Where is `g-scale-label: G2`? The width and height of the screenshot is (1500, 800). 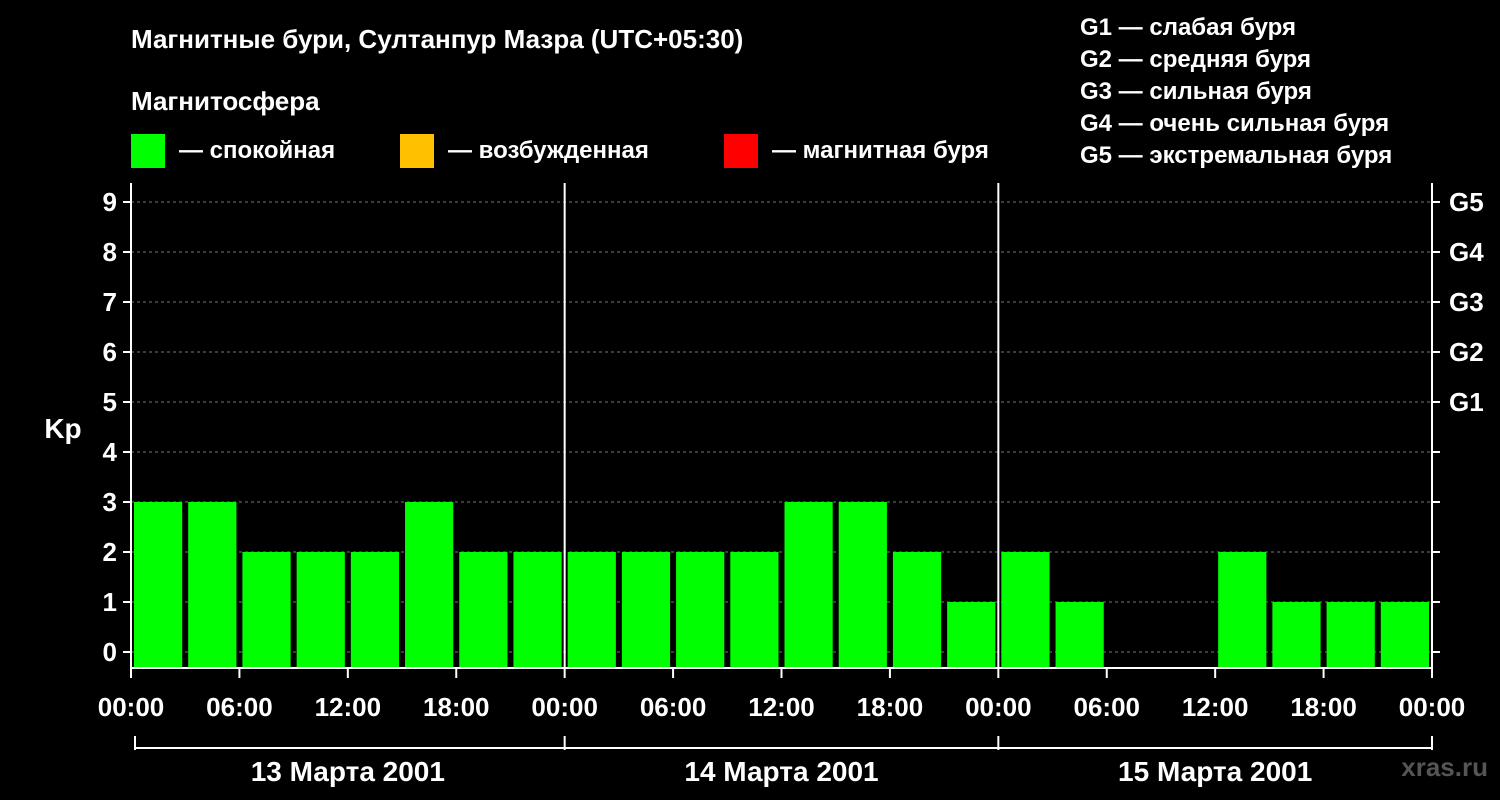 g-scale-label: G2 is located at coordinates (1466, 352).